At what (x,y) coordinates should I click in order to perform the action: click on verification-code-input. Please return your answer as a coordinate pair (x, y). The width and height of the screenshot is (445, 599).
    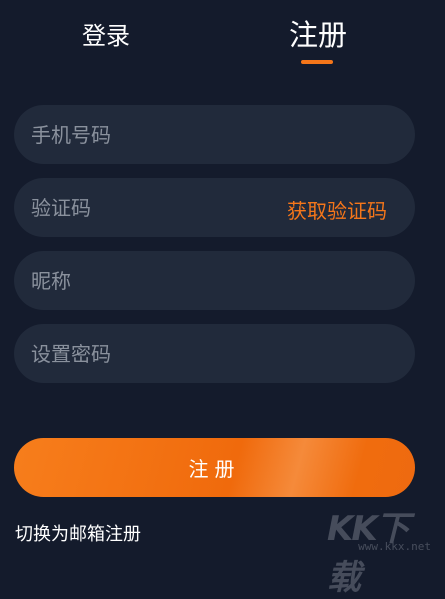
    Looking at the image, I should click on (139, 207).